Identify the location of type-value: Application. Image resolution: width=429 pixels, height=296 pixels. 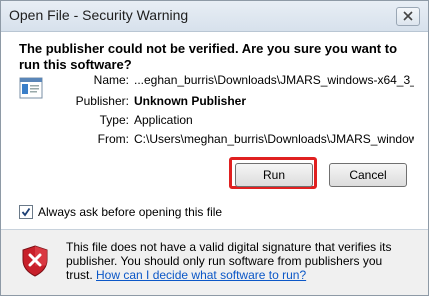
(163, 120).